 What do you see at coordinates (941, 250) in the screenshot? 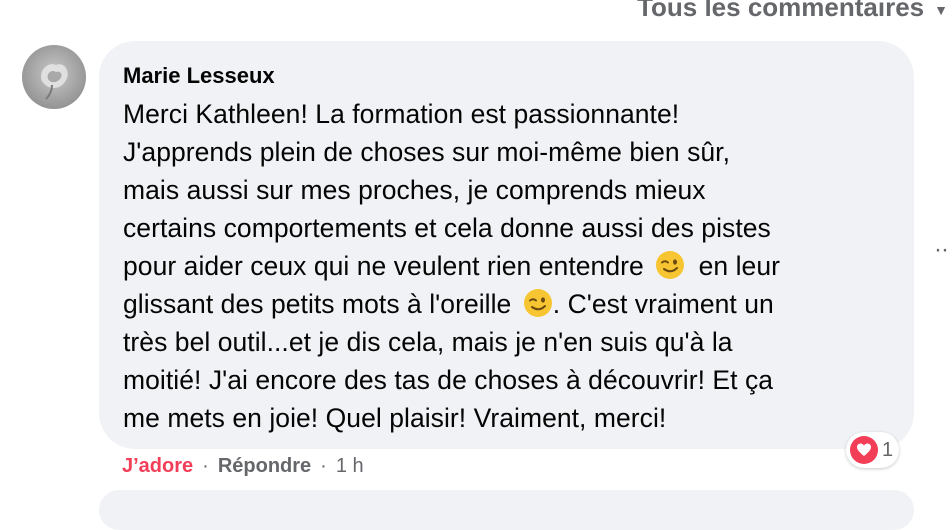
I see `more-options-icon: ··` at bounding box center [941, 250].